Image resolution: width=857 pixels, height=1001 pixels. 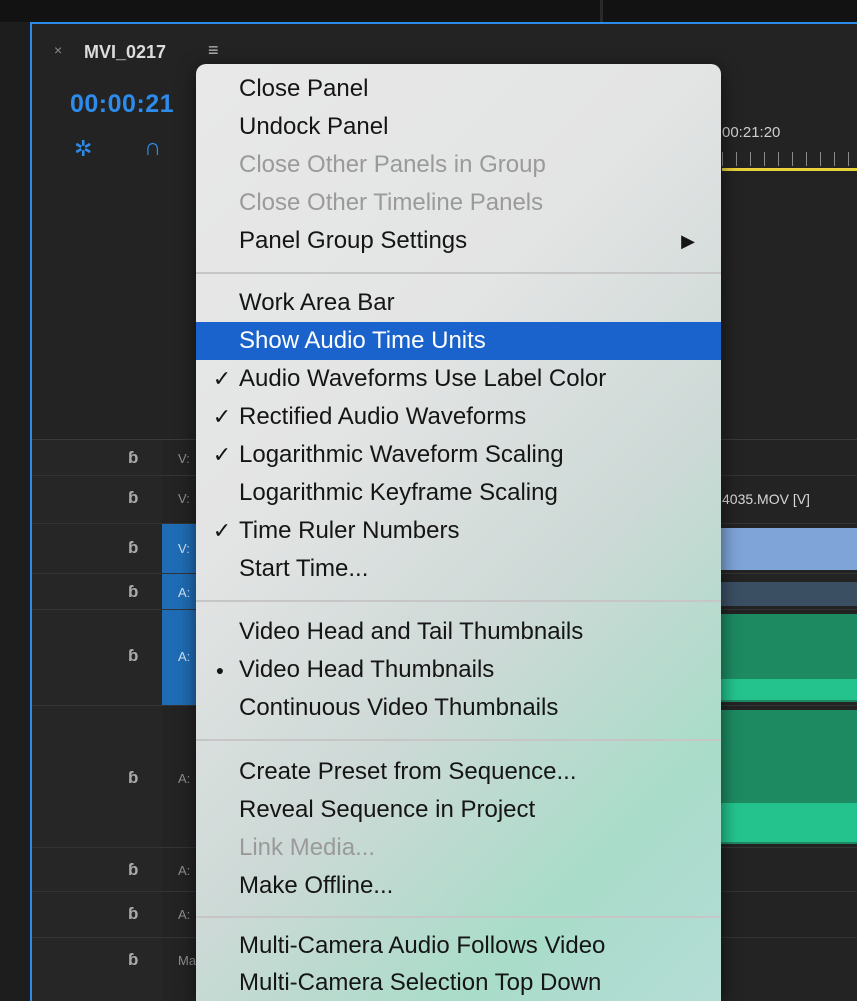 I want to click on menu-item-audio-waveforms-use-label-color: ✓ Audio Waveforms Use Label Color, so click(x=458, y=379).